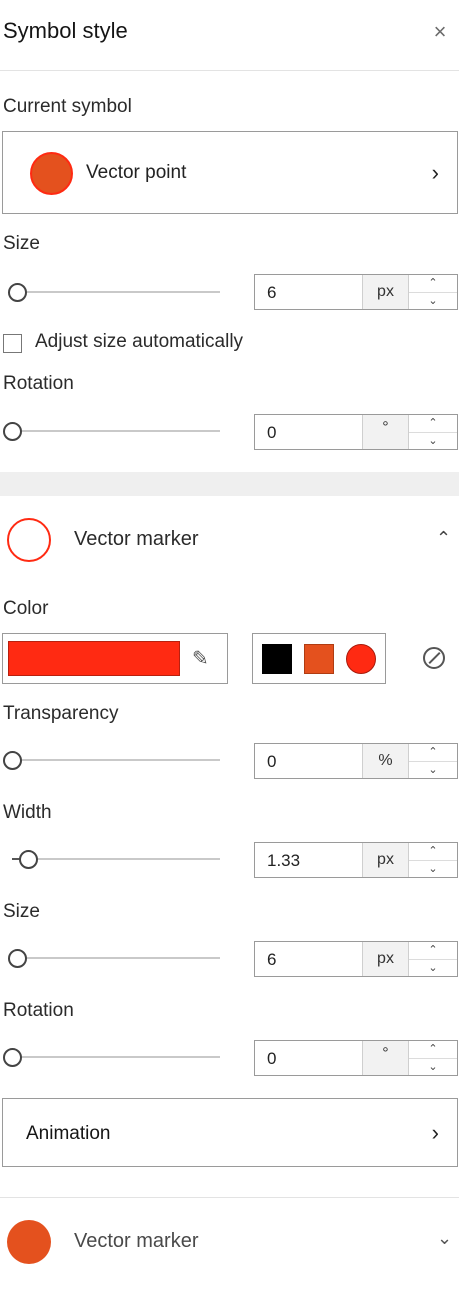 The height and width of the screenshot is (1294, 459). Describe the element at coordinates (229, 540) in the screenshot. I see `vector-marker-header: Vector marker ⌃` at that location.